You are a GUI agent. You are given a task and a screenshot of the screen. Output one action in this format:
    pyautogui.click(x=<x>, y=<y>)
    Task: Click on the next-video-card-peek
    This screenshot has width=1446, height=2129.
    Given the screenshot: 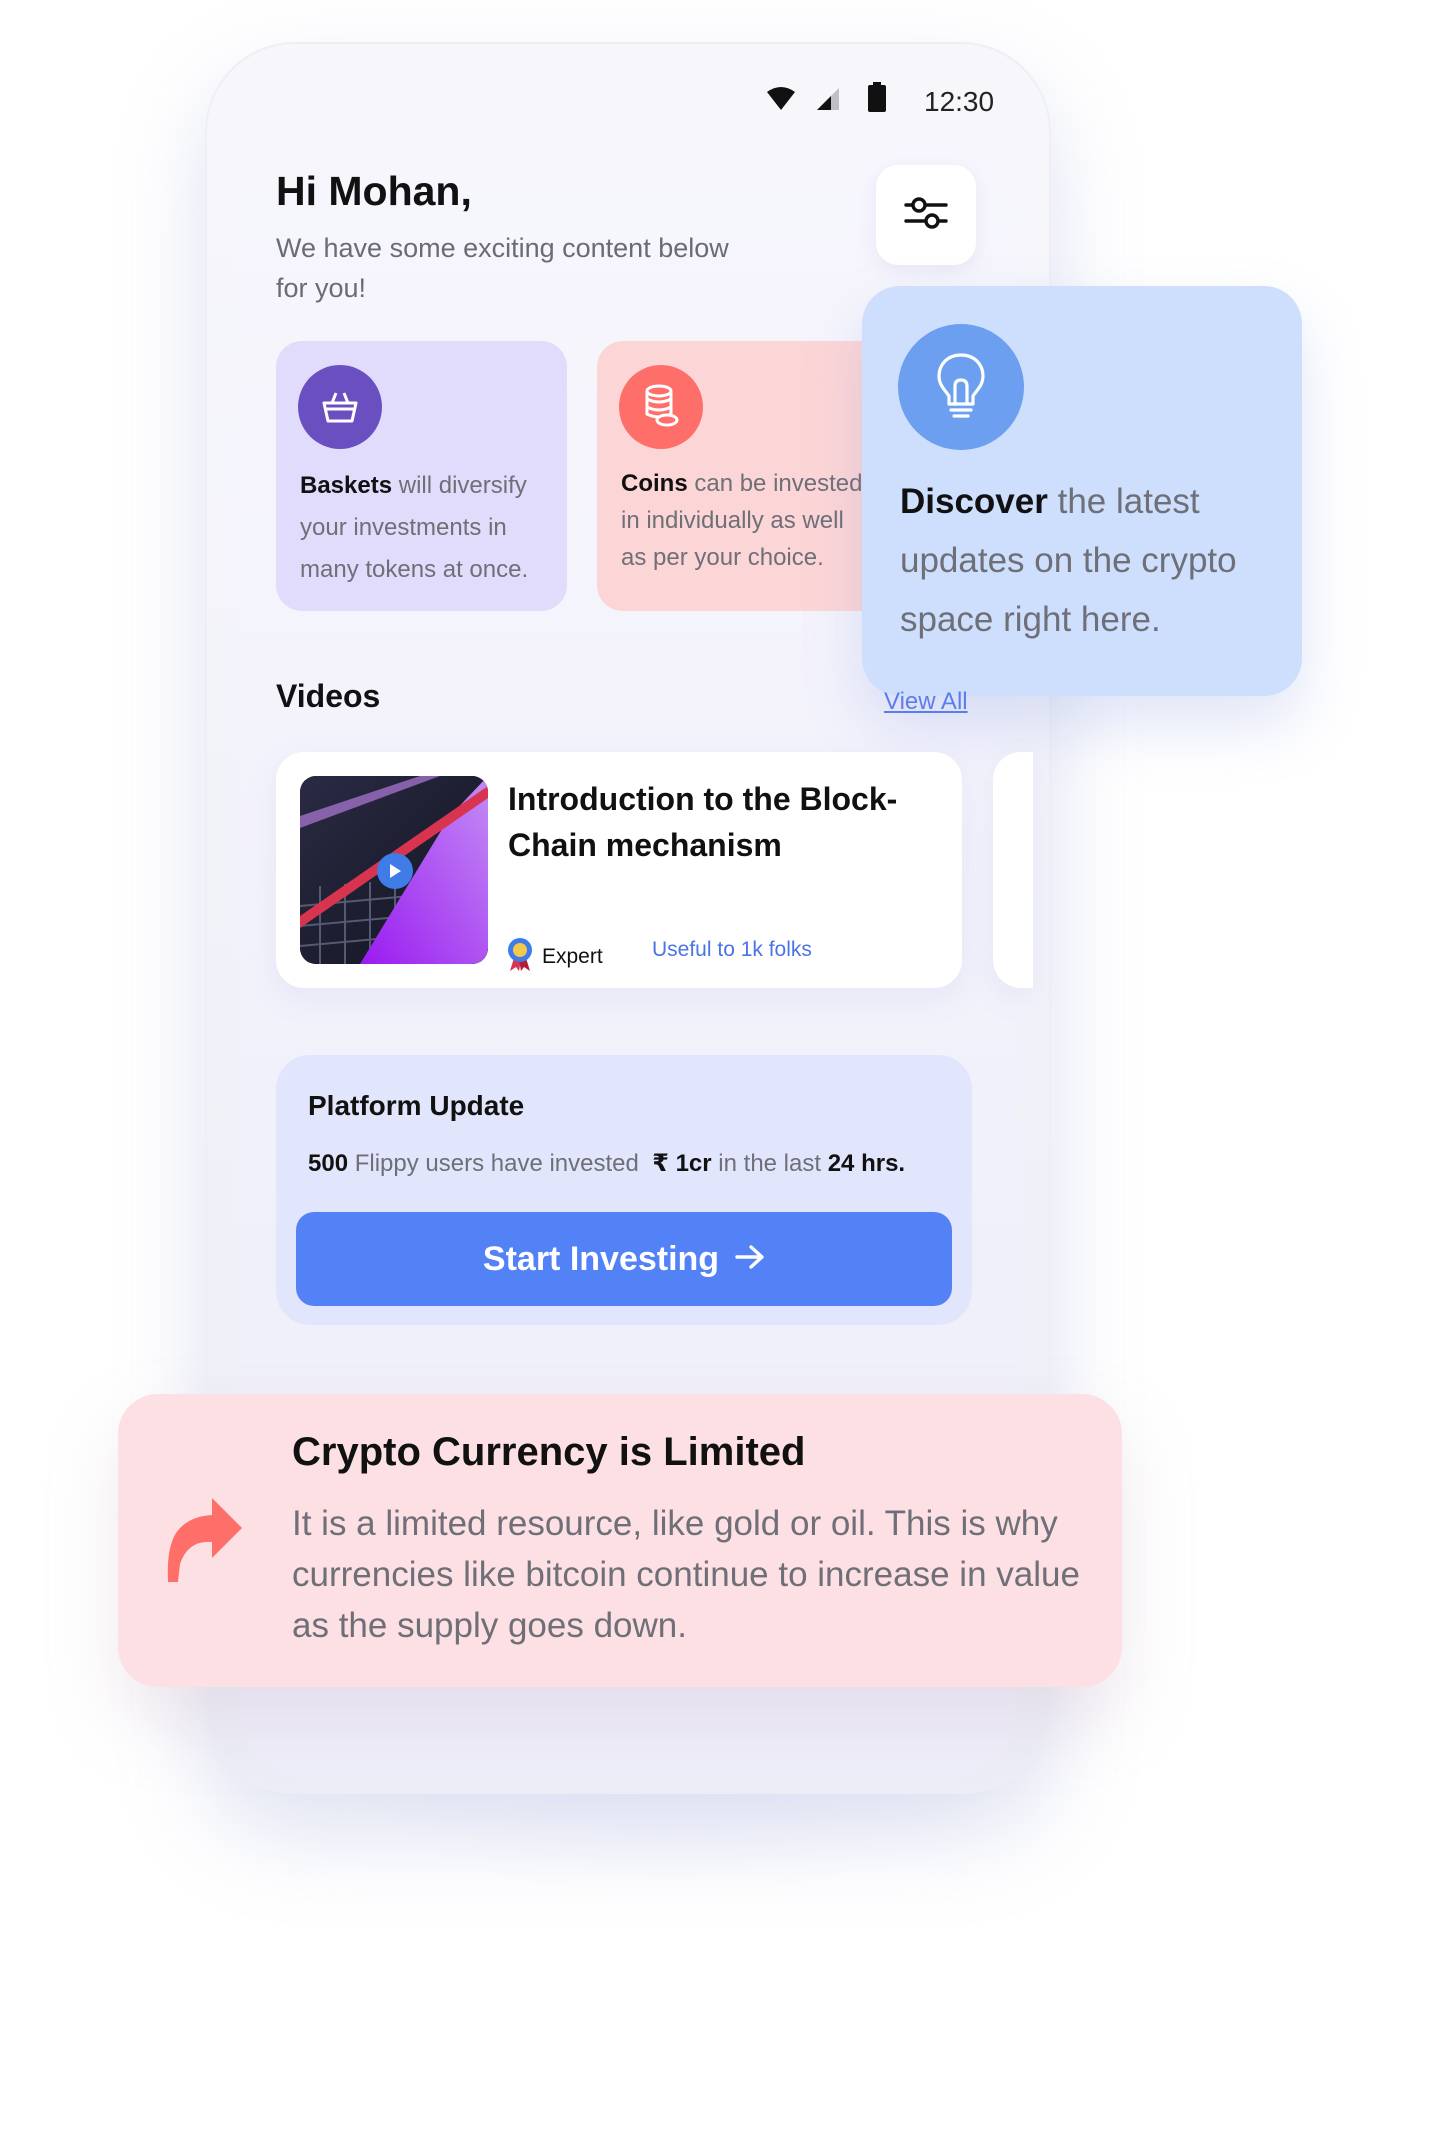 What is the action you would take?
    pyautogui.click(x=1013, y=870)
    